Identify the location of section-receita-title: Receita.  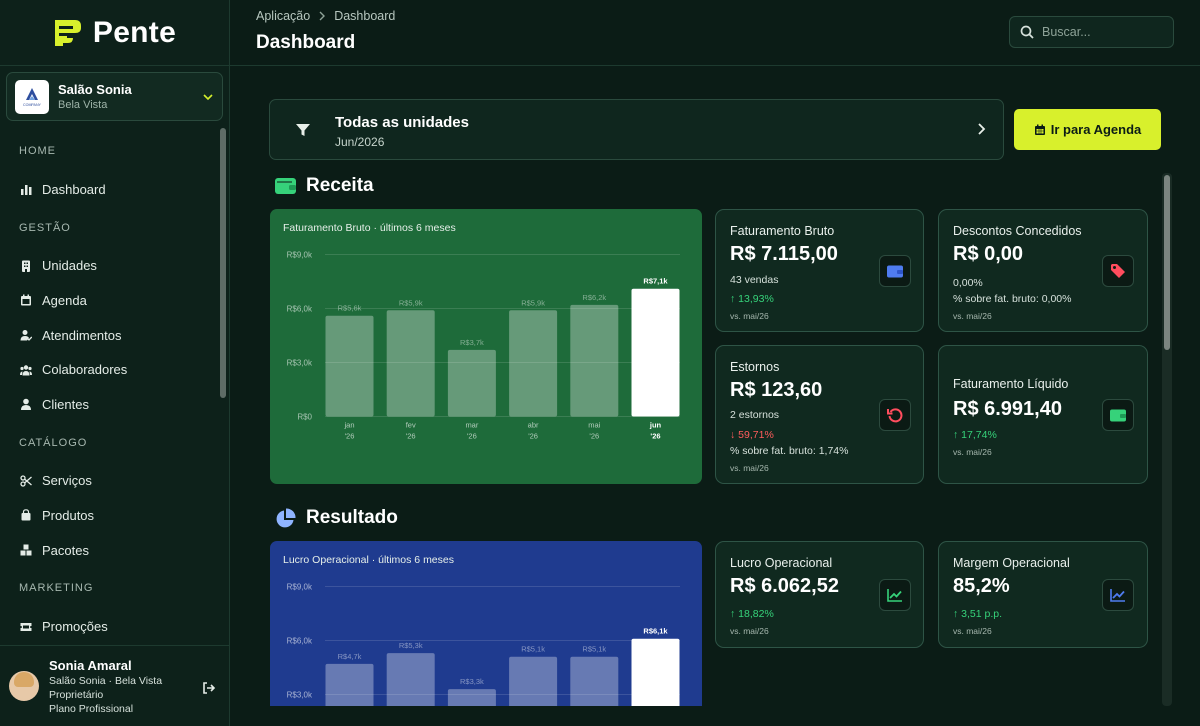
(340, 185).